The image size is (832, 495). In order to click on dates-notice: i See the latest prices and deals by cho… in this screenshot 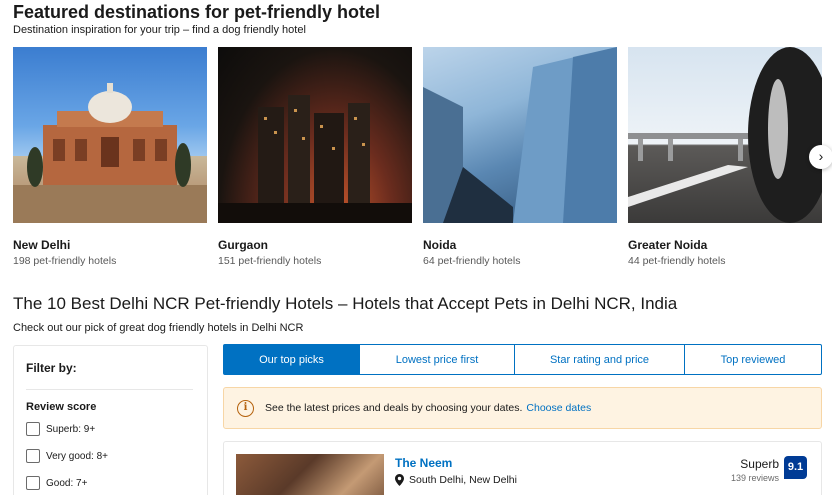, I will do `click(522, 408)`.